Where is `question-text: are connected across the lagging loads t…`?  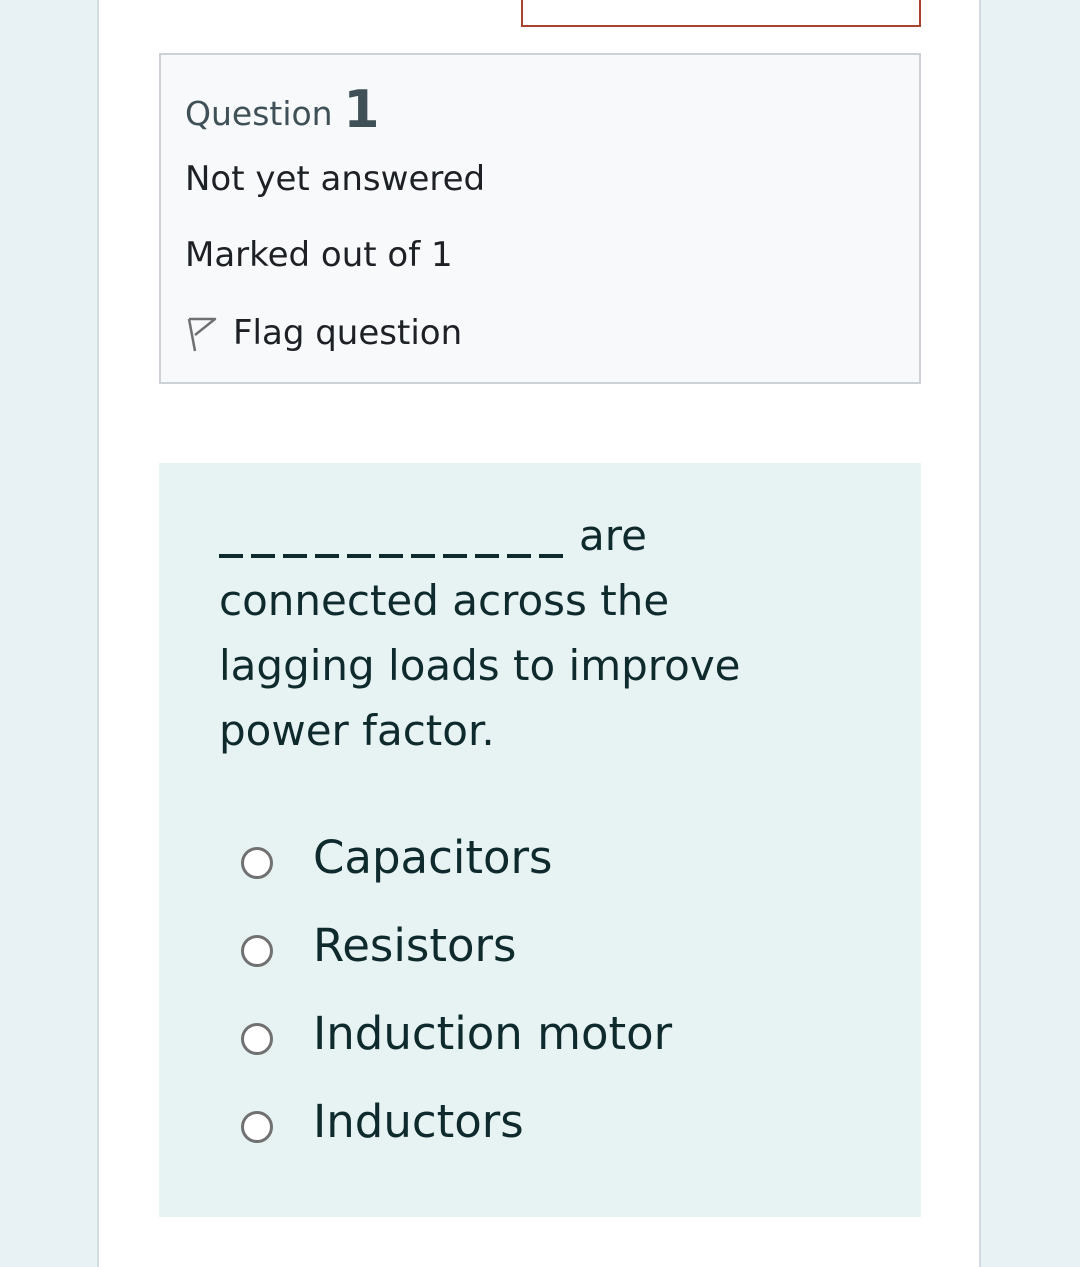
question-text: are connected across the lagging loads t… is located at coordinates (519, 633).